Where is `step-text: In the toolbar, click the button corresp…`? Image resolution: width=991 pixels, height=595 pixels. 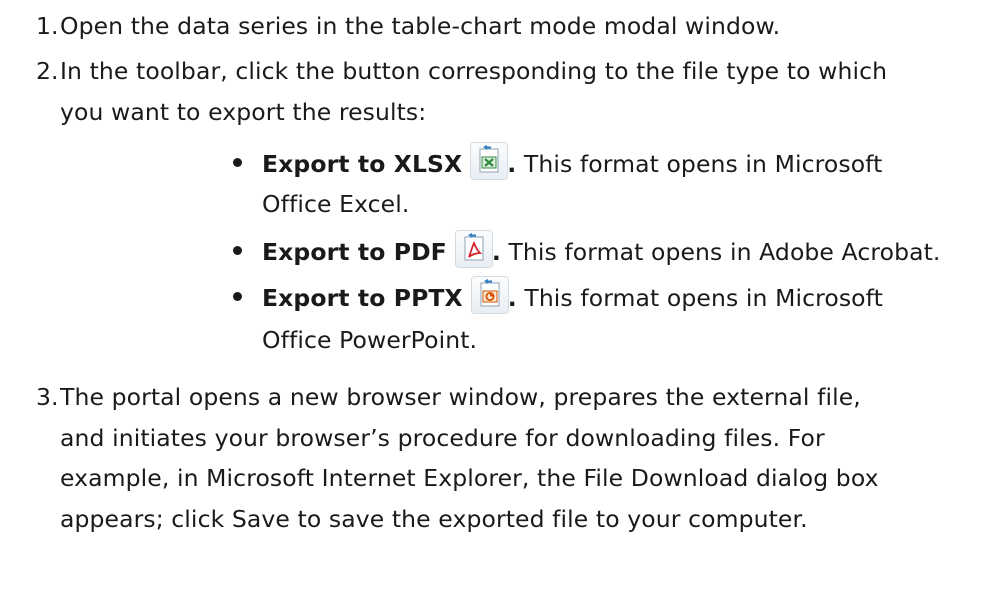 step-text: In the toolbar, click the button corresp… is located at coordinates (474, 71).